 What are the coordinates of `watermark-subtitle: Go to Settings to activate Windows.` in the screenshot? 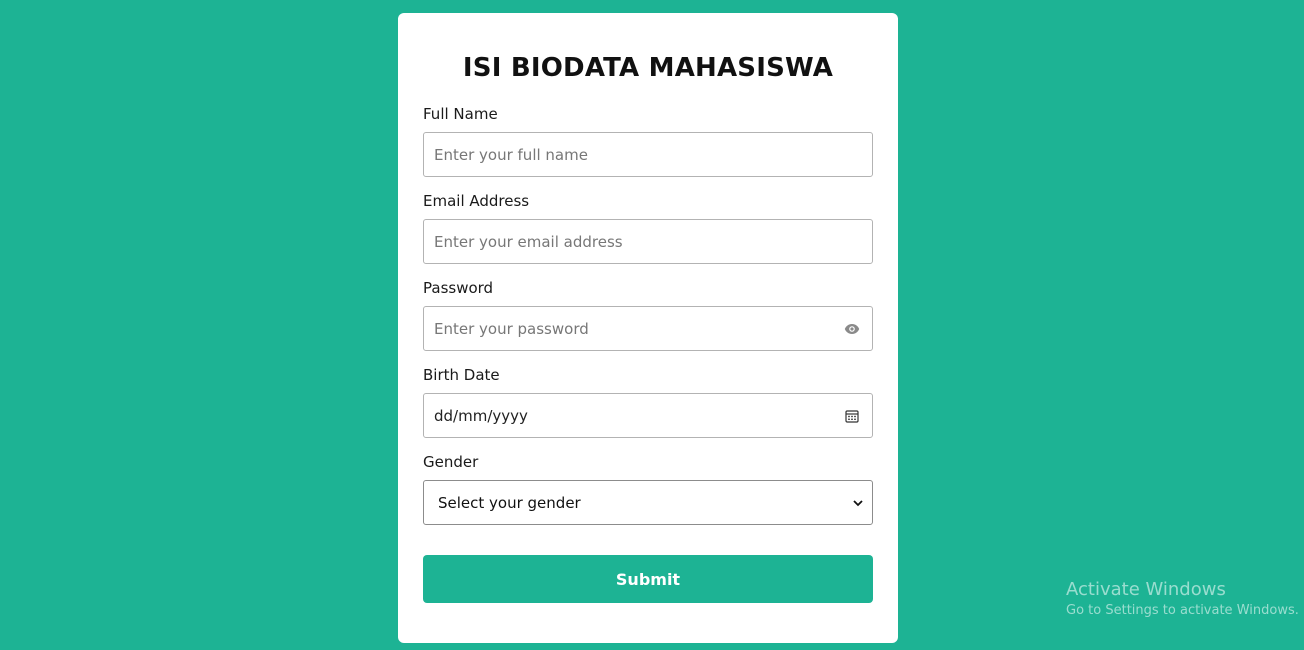 It's located at (1182, 610).